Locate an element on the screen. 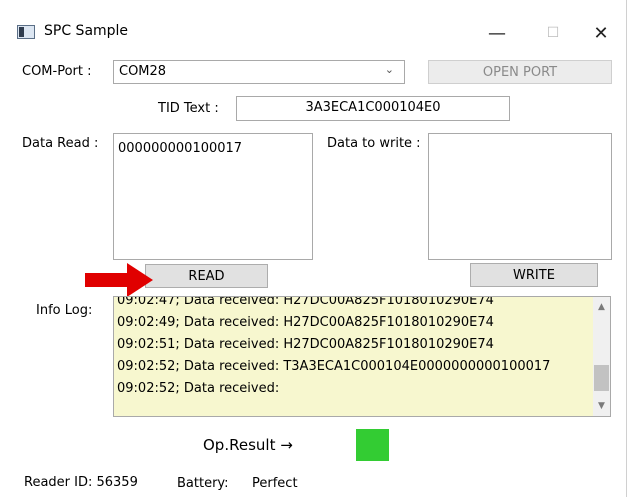  op-result-indicator is located at coordinates (372, 445).